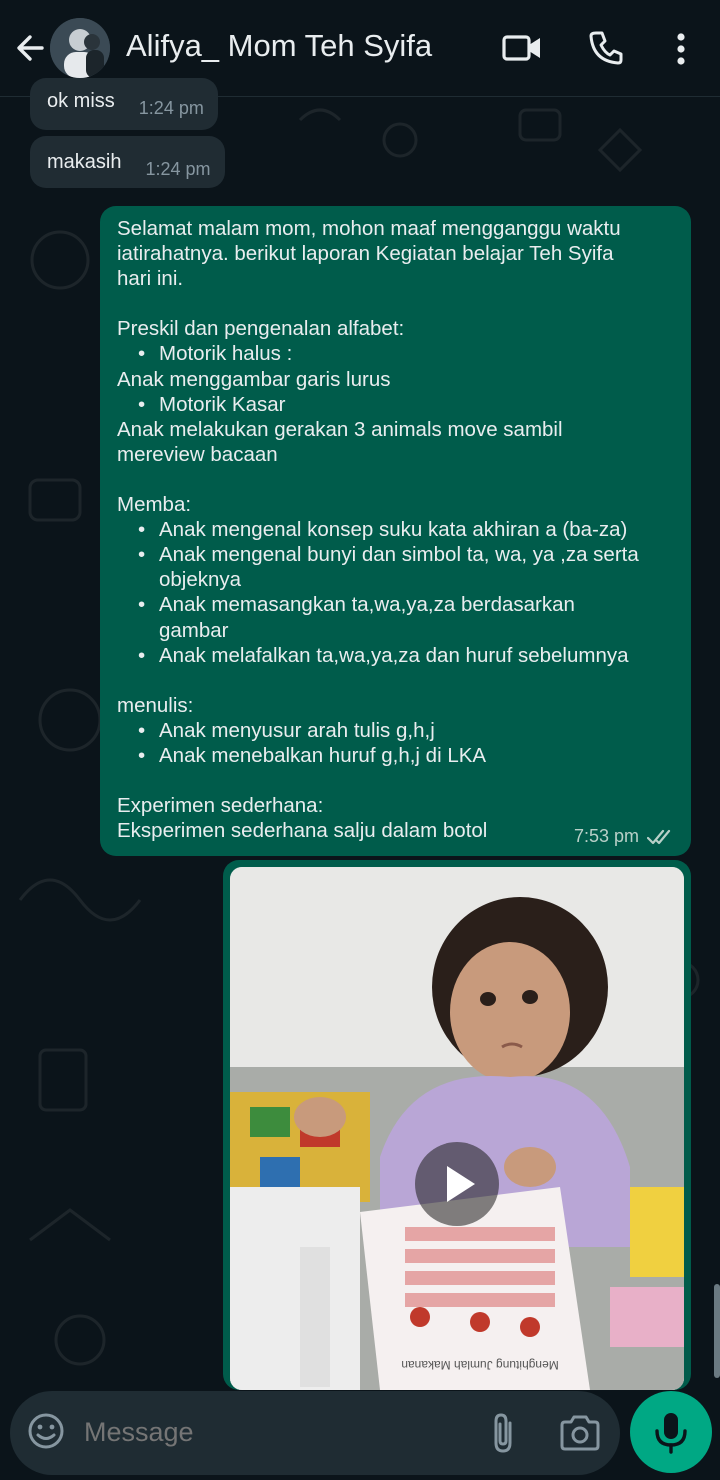  What do you see at coordinates (580, 1433) in the screenshot?
I see `camera-icon` at bounding box center [580, 1433].